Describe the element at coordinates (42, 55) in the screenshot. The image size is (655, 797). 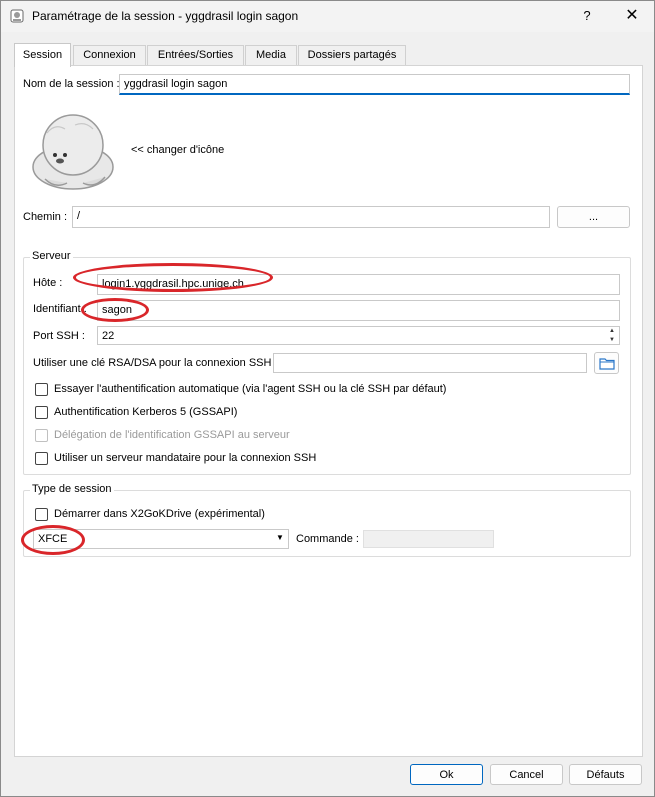
I see `tab-session: Session` at that location.